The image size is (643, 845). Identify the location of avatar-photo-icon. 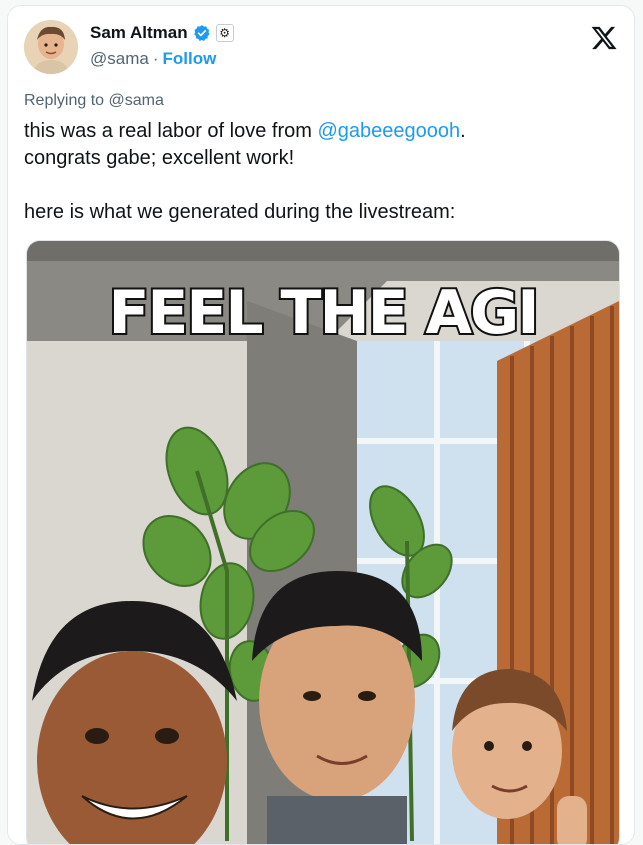
(51, 47).